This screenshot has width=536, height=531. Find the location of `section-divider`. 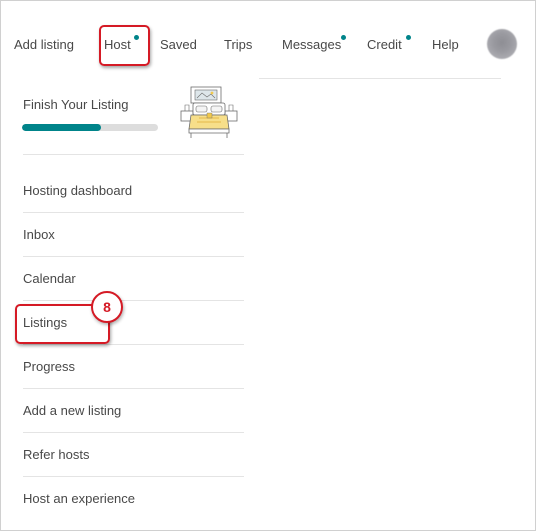

section-divider is located at coordinates (133, 154).